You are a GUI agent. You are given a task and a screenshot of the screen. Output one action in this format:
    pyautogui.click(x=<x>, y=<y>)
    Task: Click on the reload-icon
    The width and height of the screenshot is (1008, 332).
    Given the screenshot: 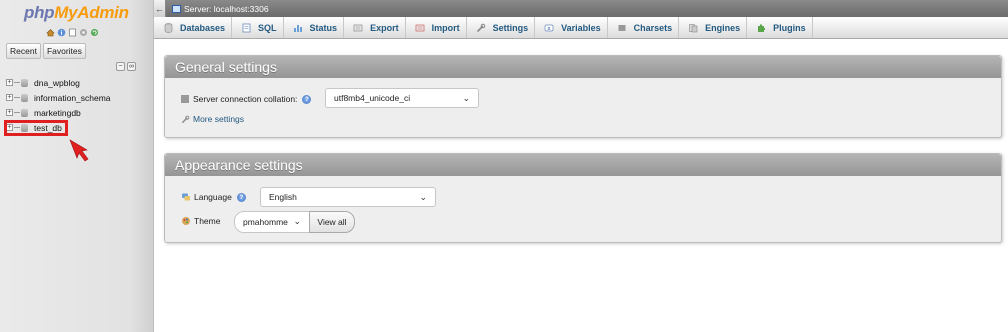 What is the action you would take?
    pyautogui.click(x=94, y=32)
    